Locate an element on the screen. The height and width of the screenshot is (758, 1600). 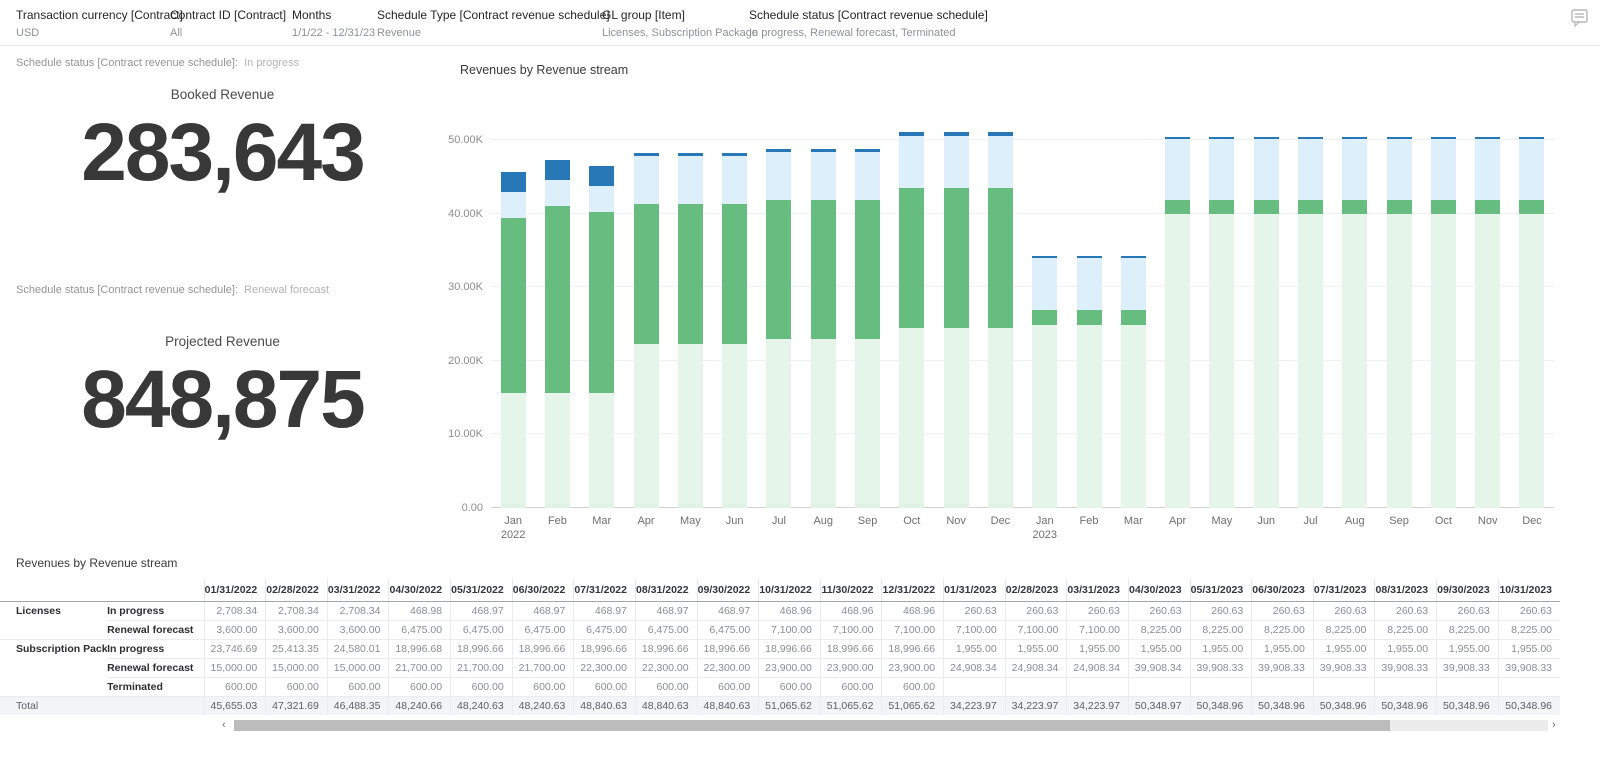
scroll-track is located at coordinates (891, 725).